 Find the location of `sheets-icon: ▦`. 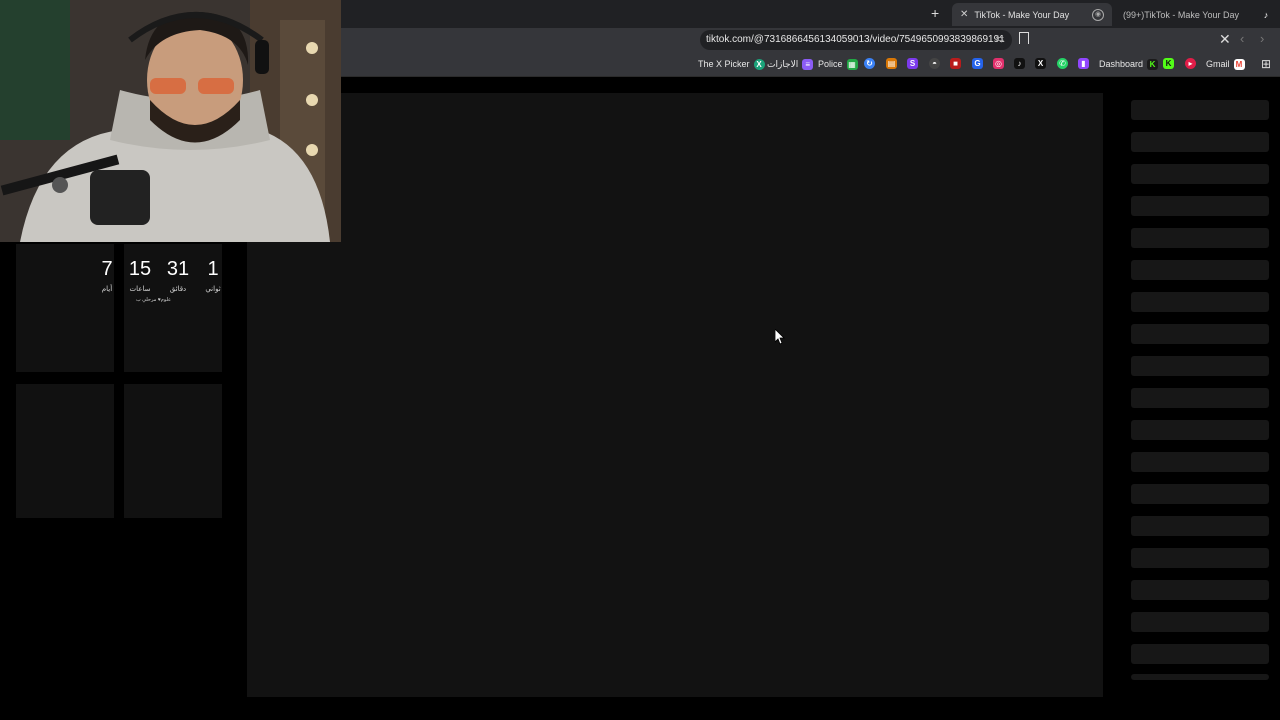

sheets-icon: ▦ is located at coordinates (852, 64).